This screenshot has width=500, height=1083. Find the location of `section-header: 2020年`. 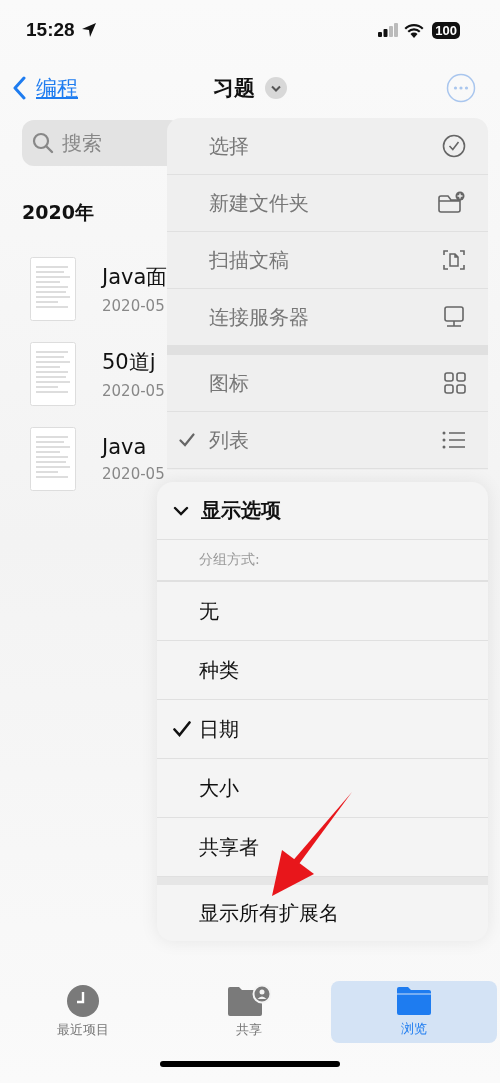

section-header: 2020年 is located at coordinates (58, 212).